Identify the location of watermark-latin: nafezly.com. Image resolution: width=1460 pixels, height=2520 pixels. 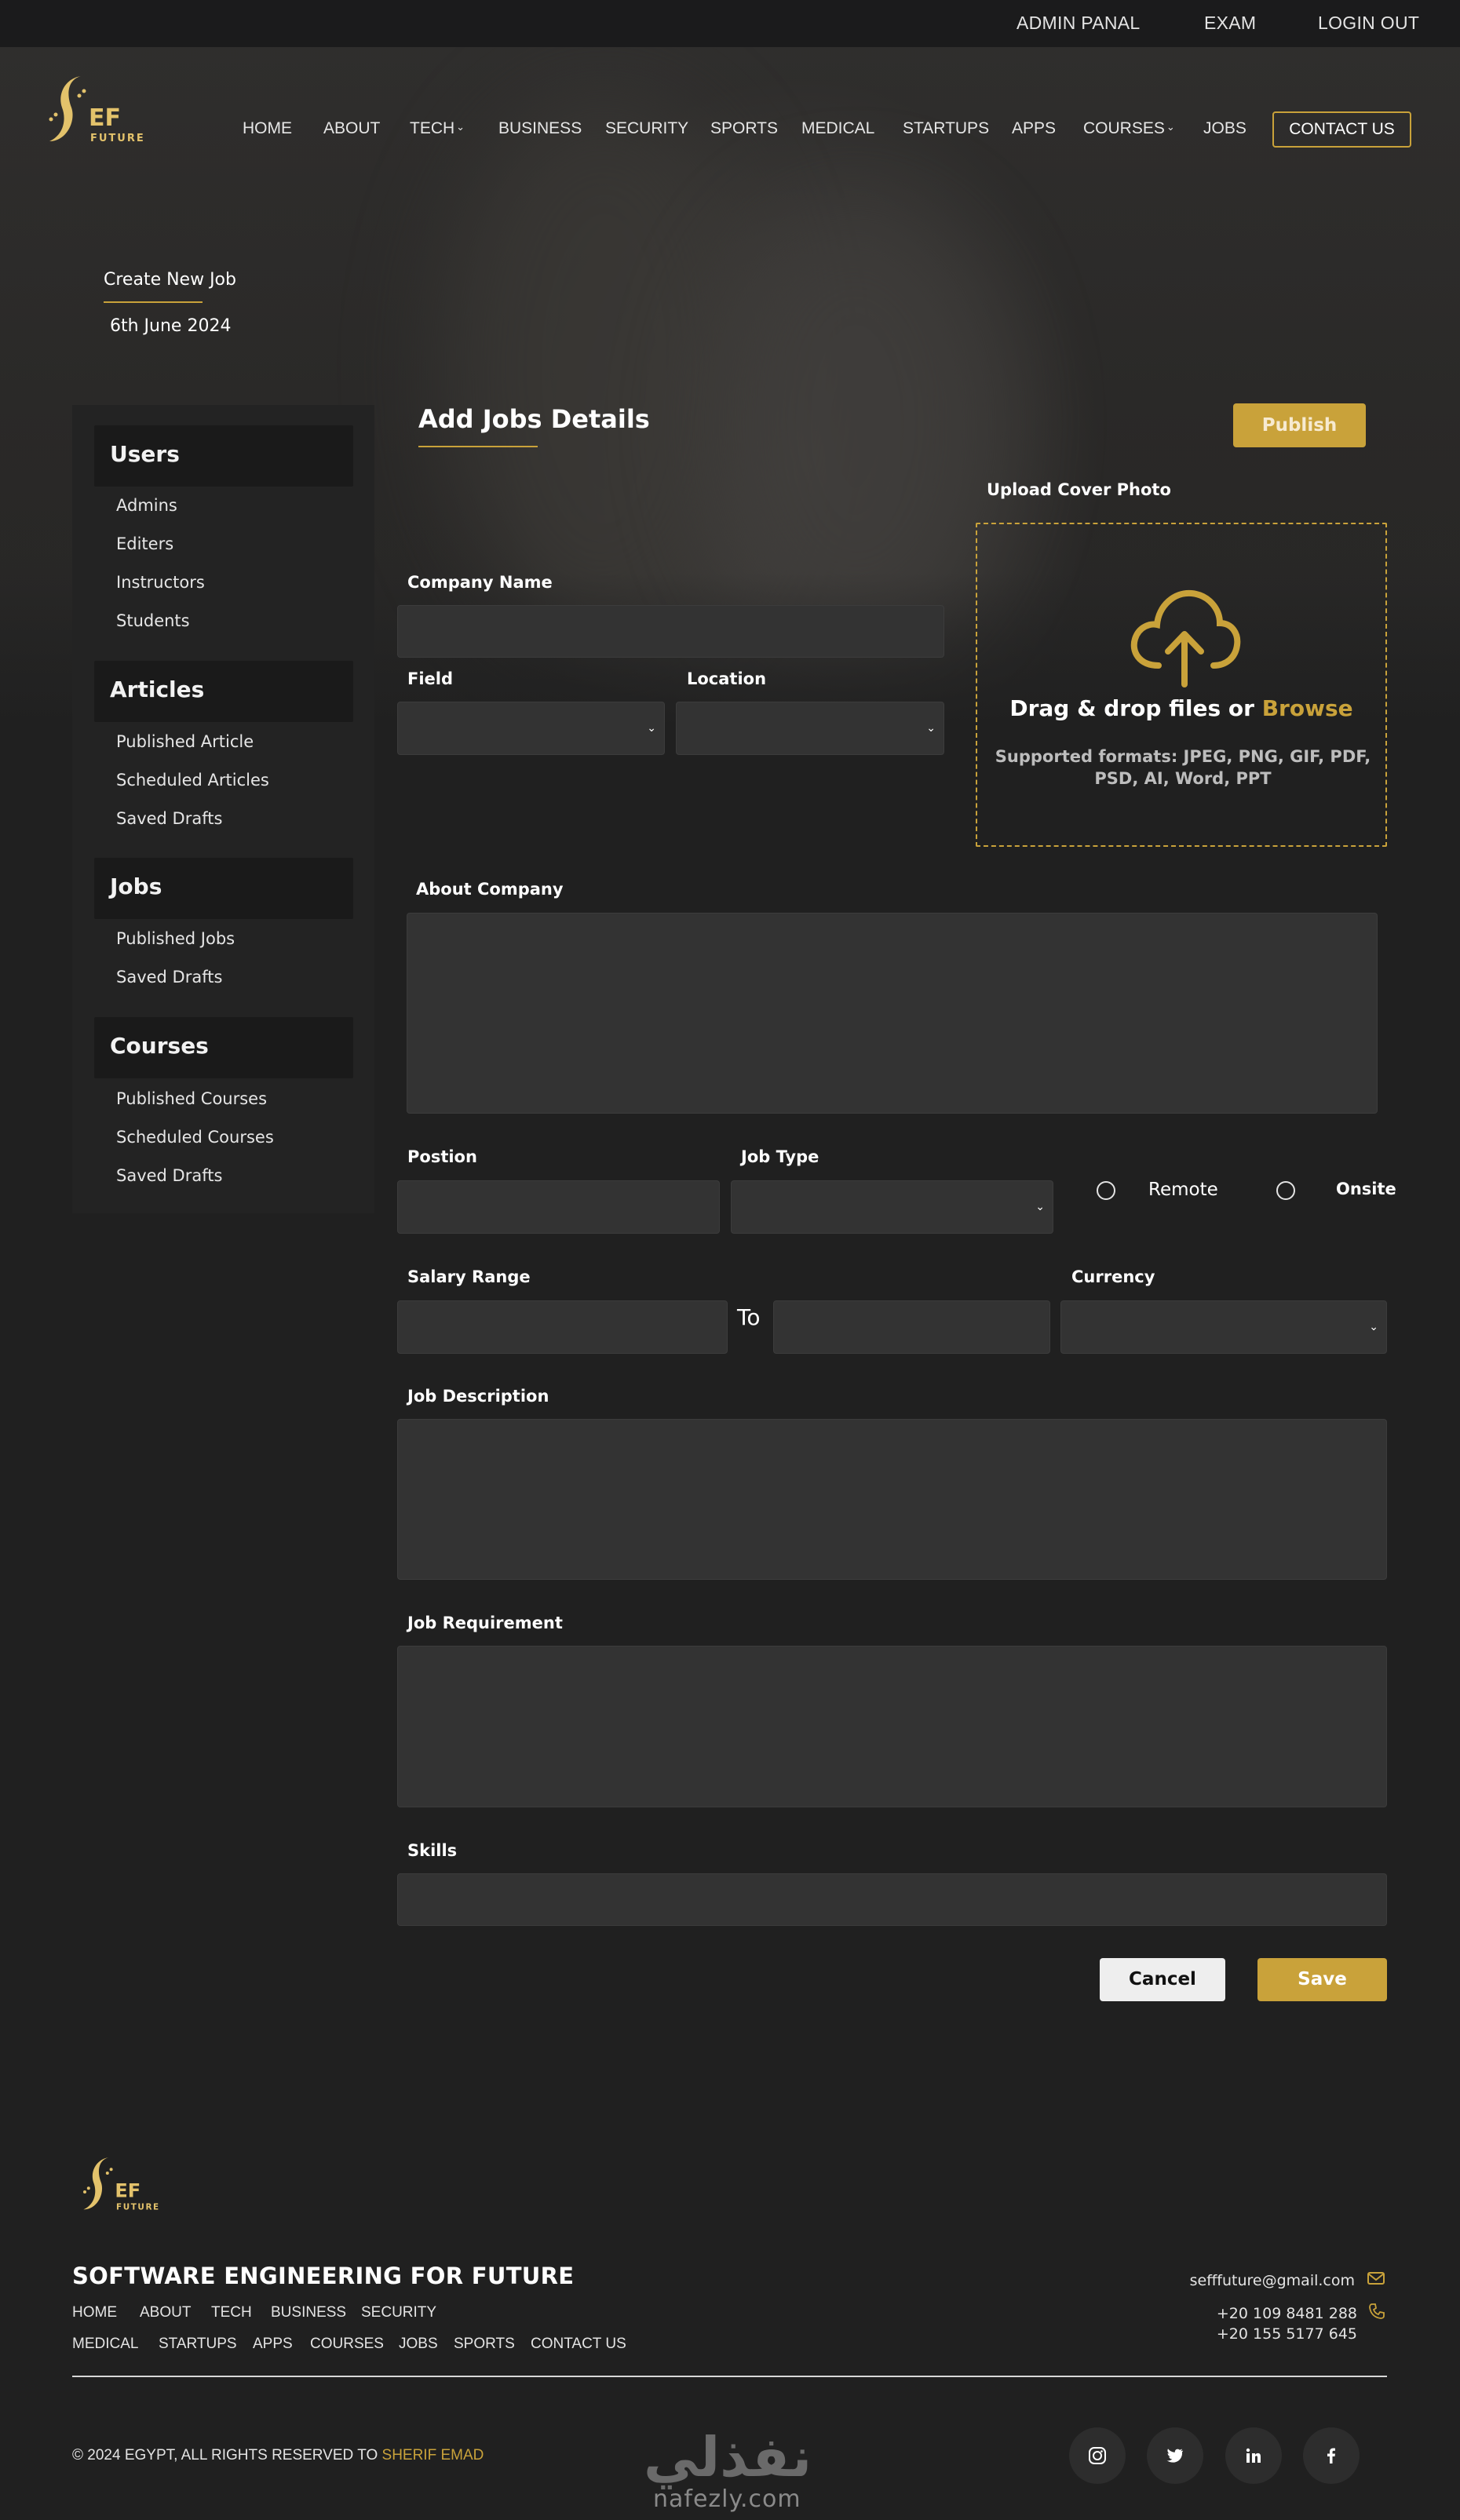
(727, 2499).